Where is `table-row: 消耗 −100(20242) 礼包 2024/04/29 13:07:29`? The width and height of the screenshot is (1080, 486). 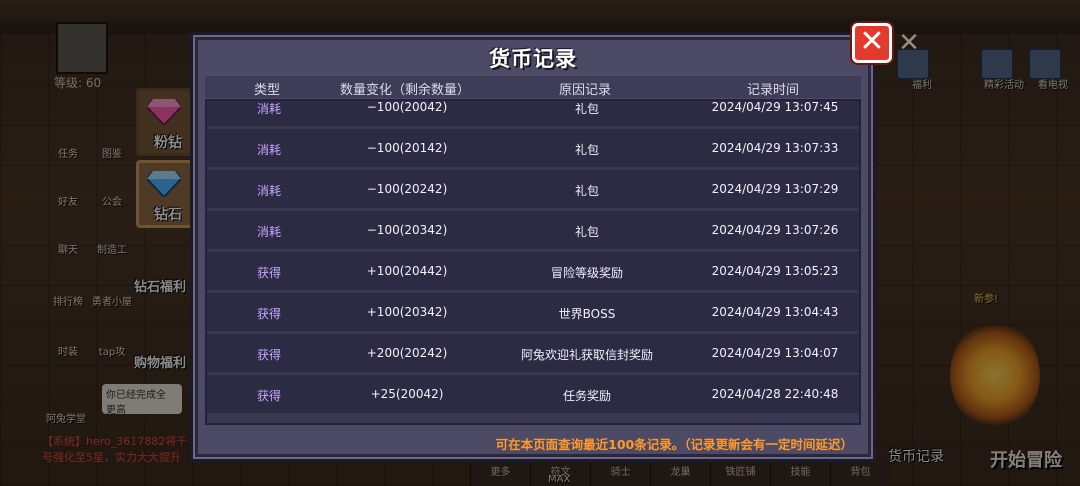
table-row: 消耗 −100(20242) 礼包 2024/04/29 13:07:29 is located at coordinates (533, 190).